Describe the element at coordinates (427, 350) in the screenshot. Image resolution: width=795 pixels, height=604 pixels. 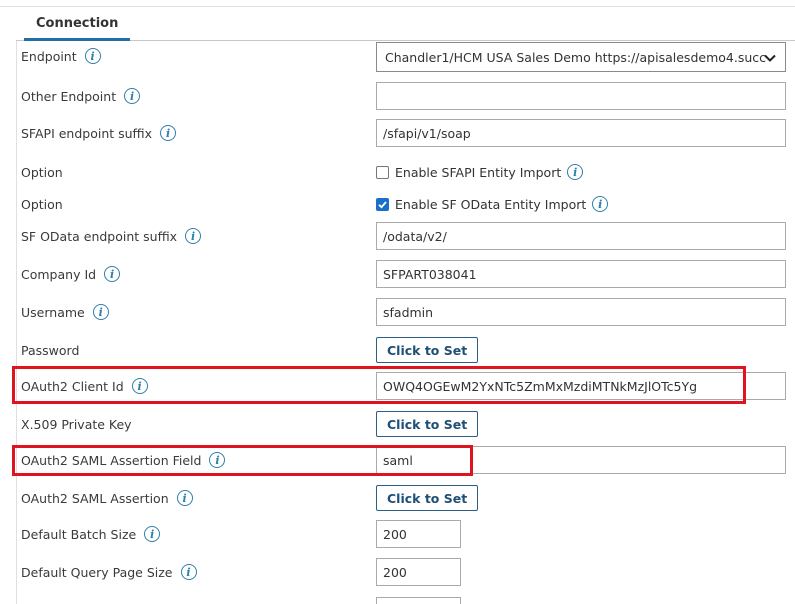
I see `password-set-button: Click to Set` at that location.